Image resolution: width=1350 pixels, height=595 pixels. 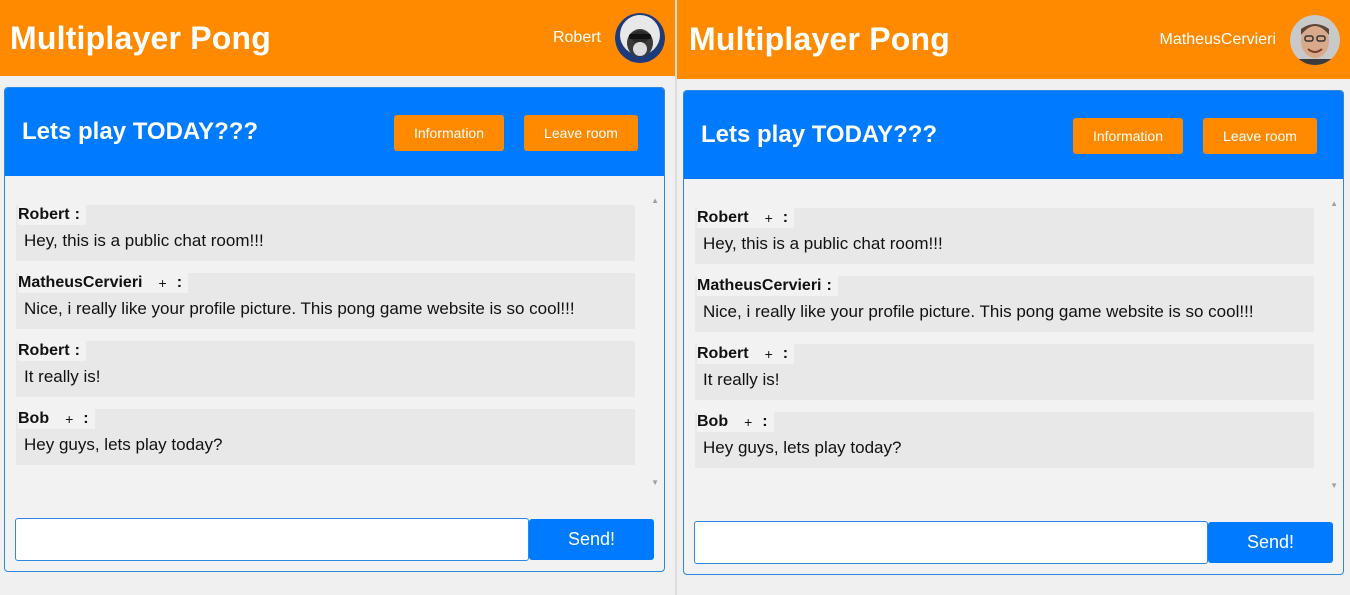 What do you see at coordinates (1217, 39) in the screenshot?
I see `username: MatheusCervieri` at bounding box center [1217, 39].